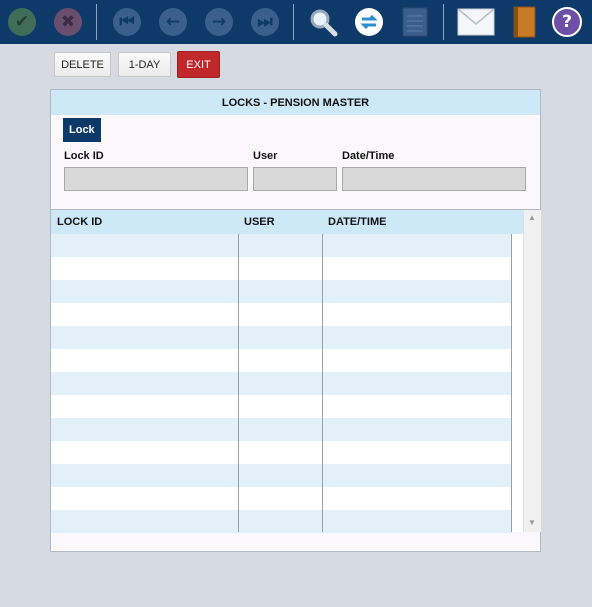  I want to click on lock-id-label: Lock ID, so click(84, 156).